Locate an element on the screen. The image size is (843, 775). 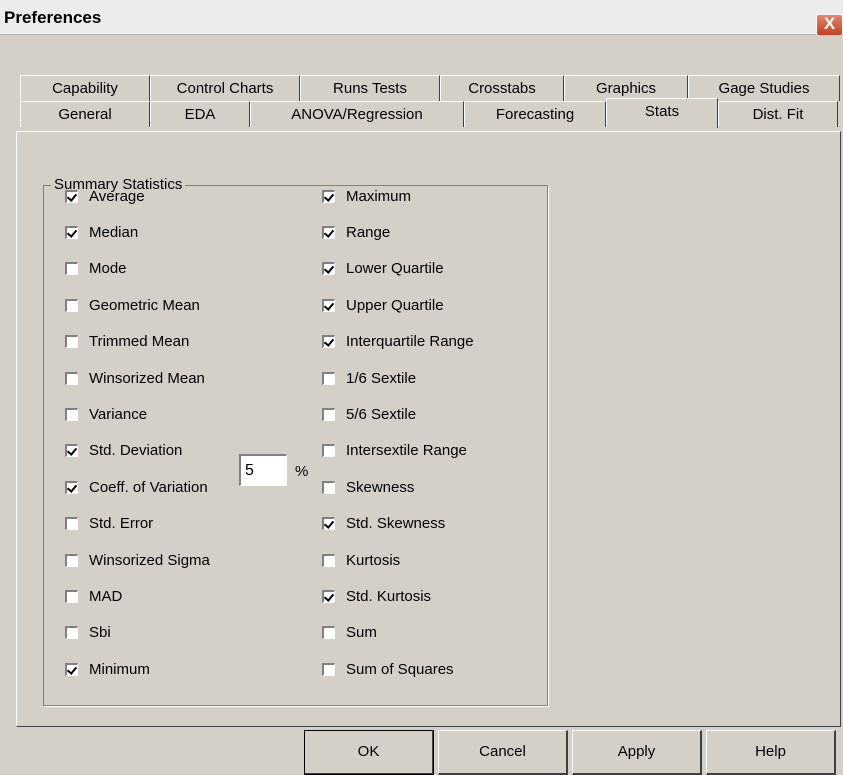
trimmed-mean-percent-input is located at coordinates (263, 470).